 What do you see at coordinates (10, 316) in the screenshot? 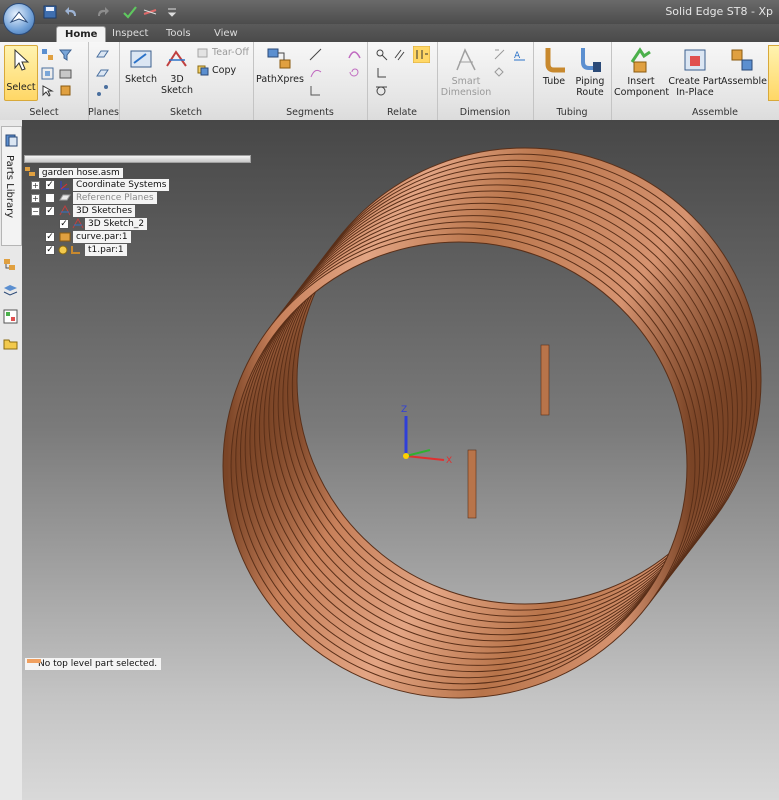
I see `feature-library-icon` at bounding box center [10, 316].